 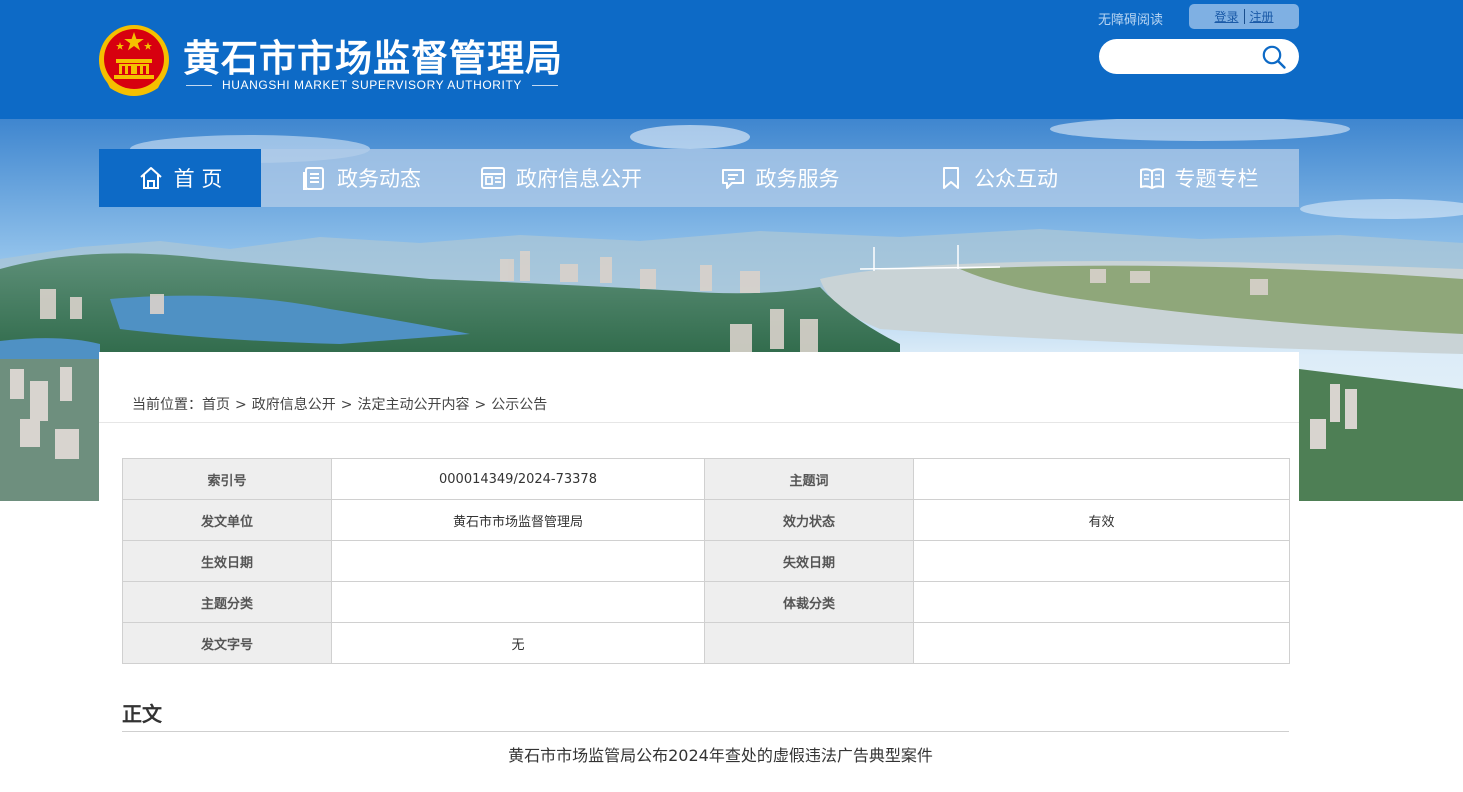 What do you see at coordinates (227, 643) in the screenshot?
I see `meta-label: 发文字号` at bounding box center [227, 643].